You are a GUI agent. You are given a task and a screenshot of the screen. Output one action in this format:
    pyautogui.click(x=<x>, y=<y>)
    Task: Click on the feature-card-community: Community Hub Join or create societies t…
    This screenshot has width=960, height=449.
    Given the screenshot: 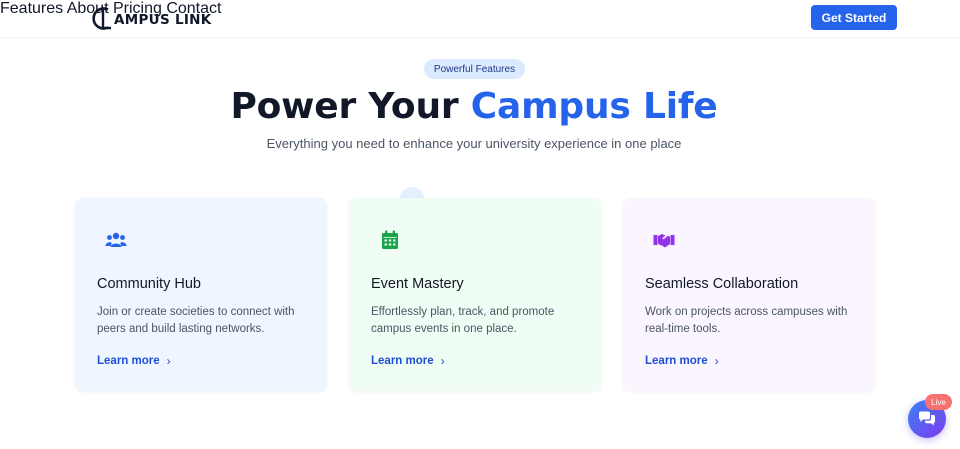 What is the action you would take?
    pyautogui.click(x=201, y=294)
    